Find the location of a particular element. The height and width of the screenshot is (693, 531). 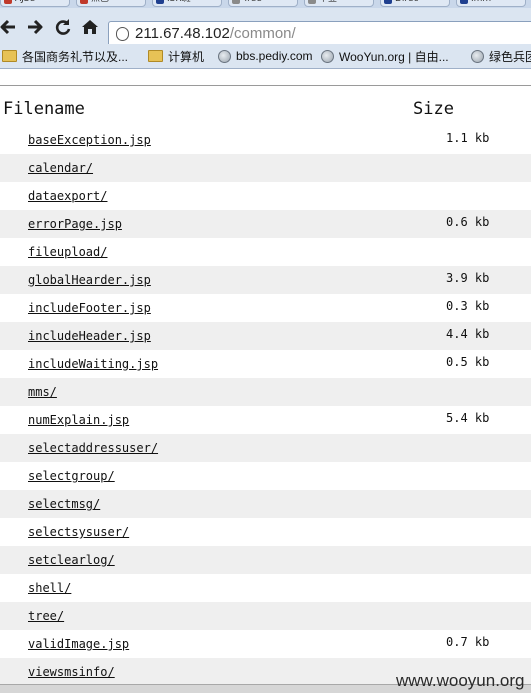

back-button is located at coordinates (9, 27).